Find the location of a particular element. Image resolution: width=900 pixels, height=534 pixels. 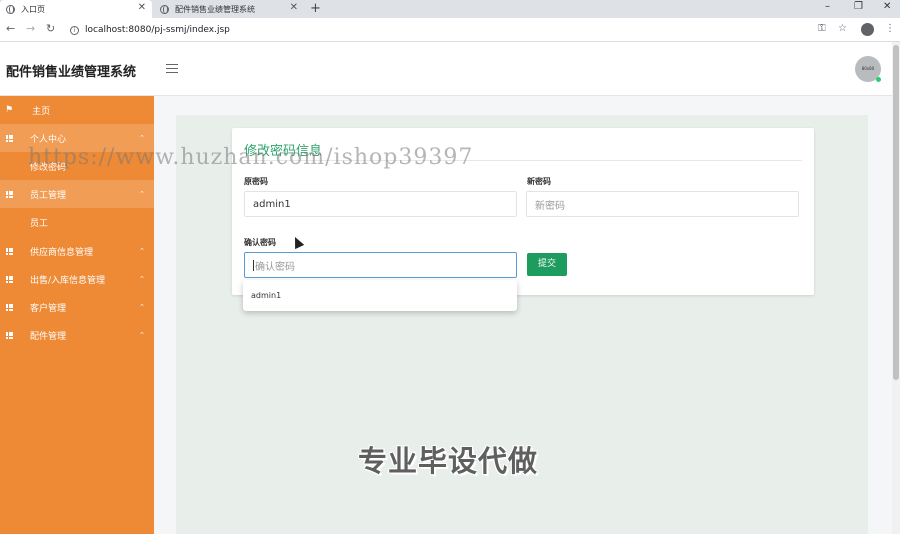

star-icon: ☆ is located at coordinates (842, 28).